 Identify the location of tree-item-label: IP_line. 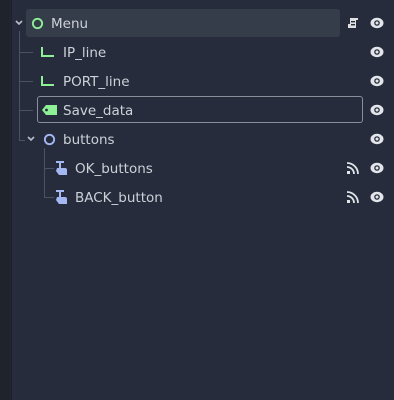
(85, 53).